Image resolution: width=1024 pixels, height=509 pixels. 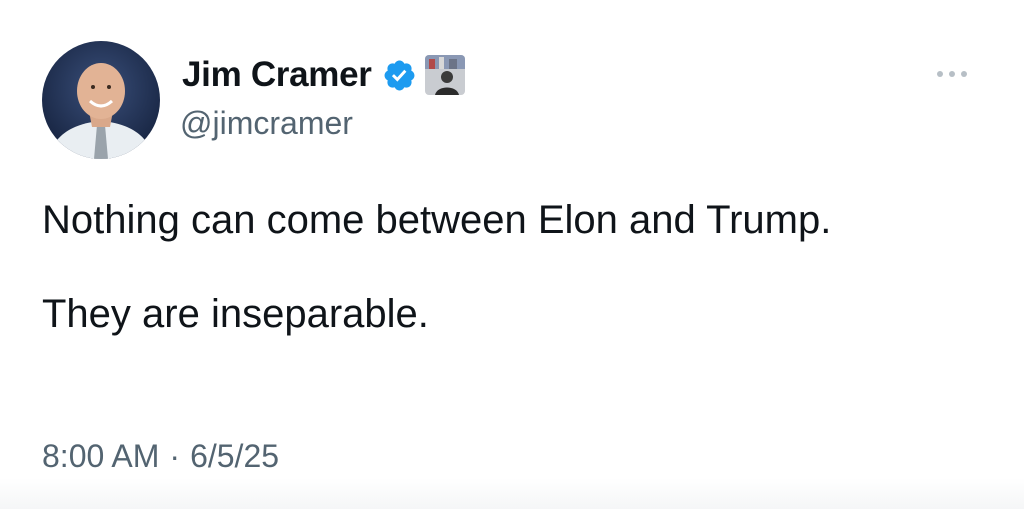 What do you see at coordinates (235, 314) in the screenshot?
I see `tweet-text-line: They are inseparable.` at bounding box center [235, 314].